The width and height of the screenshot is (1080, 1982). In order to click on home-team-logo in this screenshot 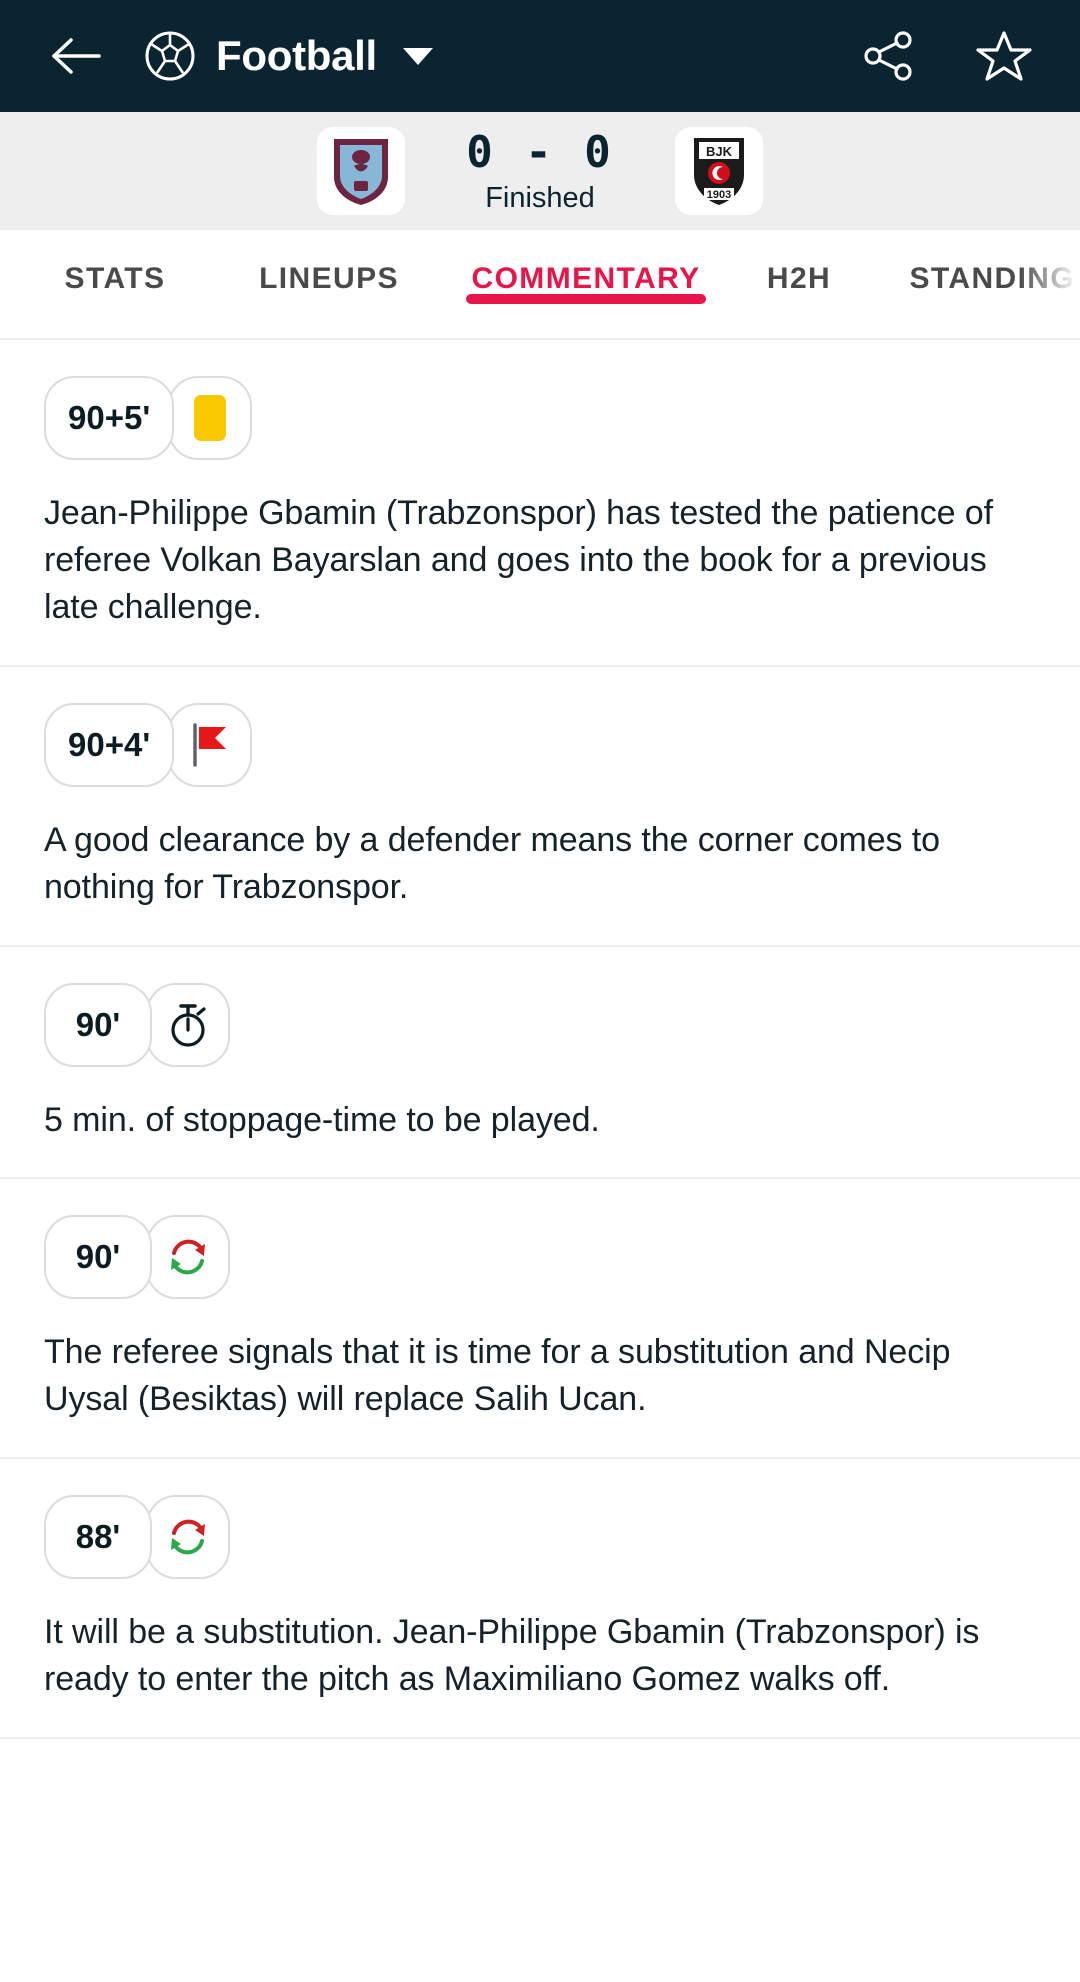, I will do `click(361, 171)`.